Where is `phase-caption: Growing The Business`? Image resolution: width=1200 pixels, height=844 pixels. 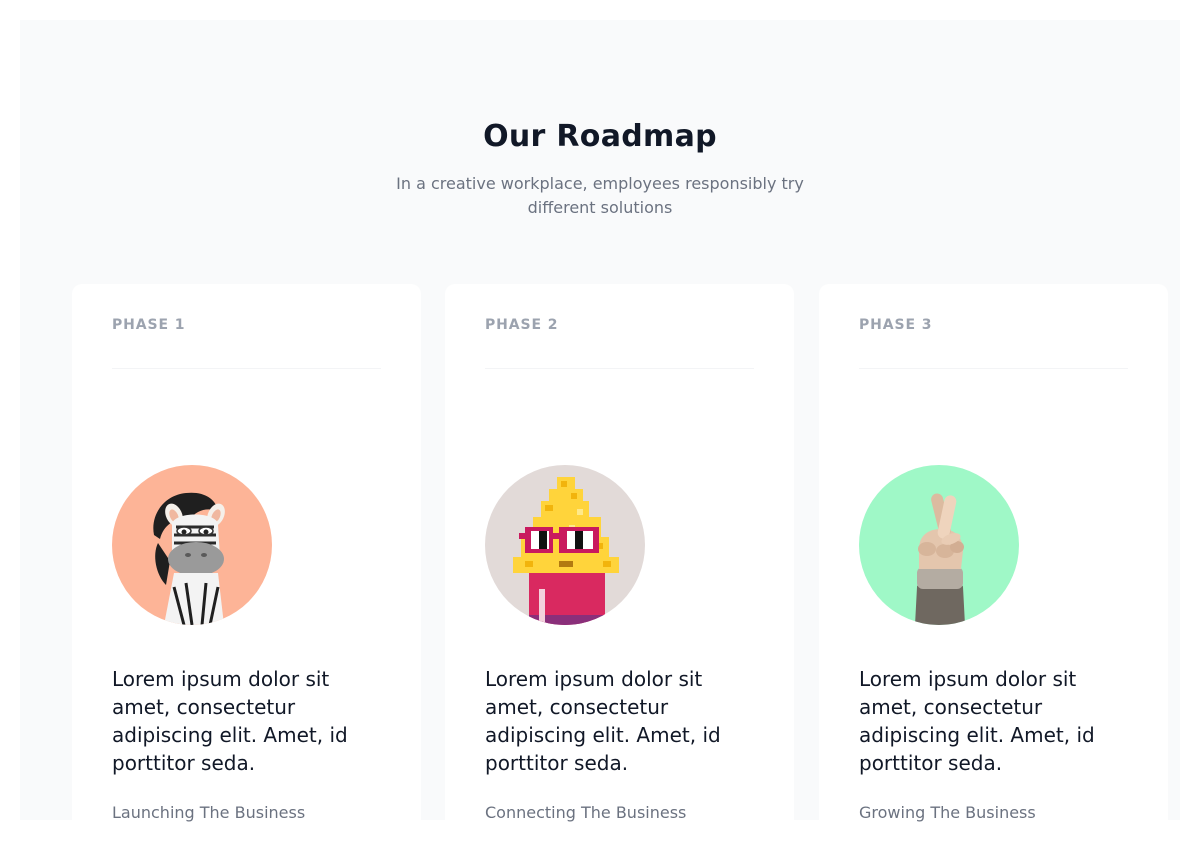
phase-caption: Growing The Business is located at coordinates (947, 812).